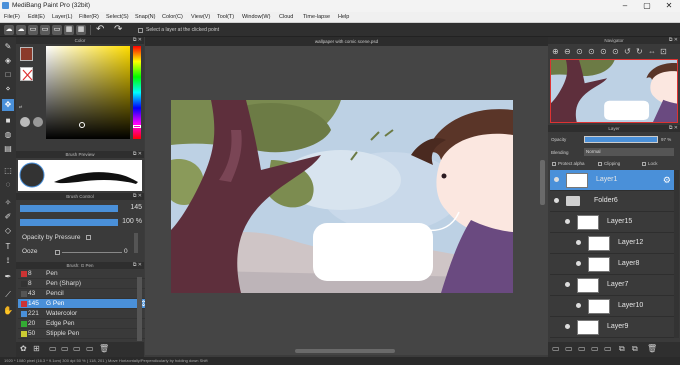  Describe the element at coordinates (84, 294) in the screenshot. I see `brush-list-item: 43 Pencil` at that location.